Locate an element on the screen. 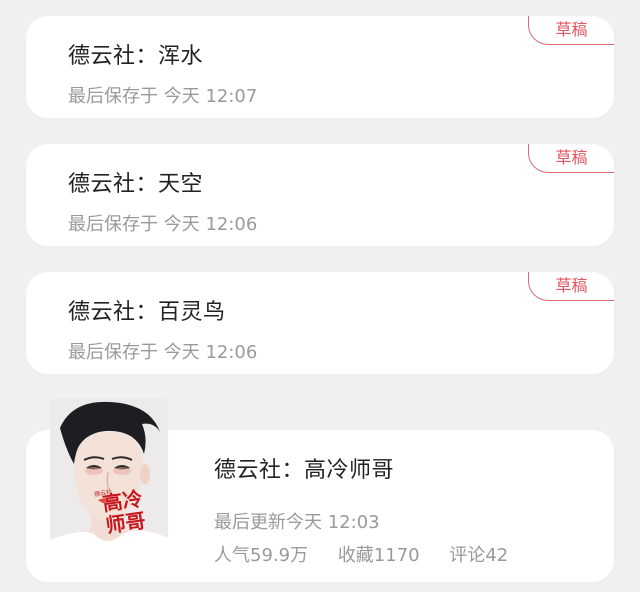  draft-title: 德云社：天空 is located at coordinates (136, 184).